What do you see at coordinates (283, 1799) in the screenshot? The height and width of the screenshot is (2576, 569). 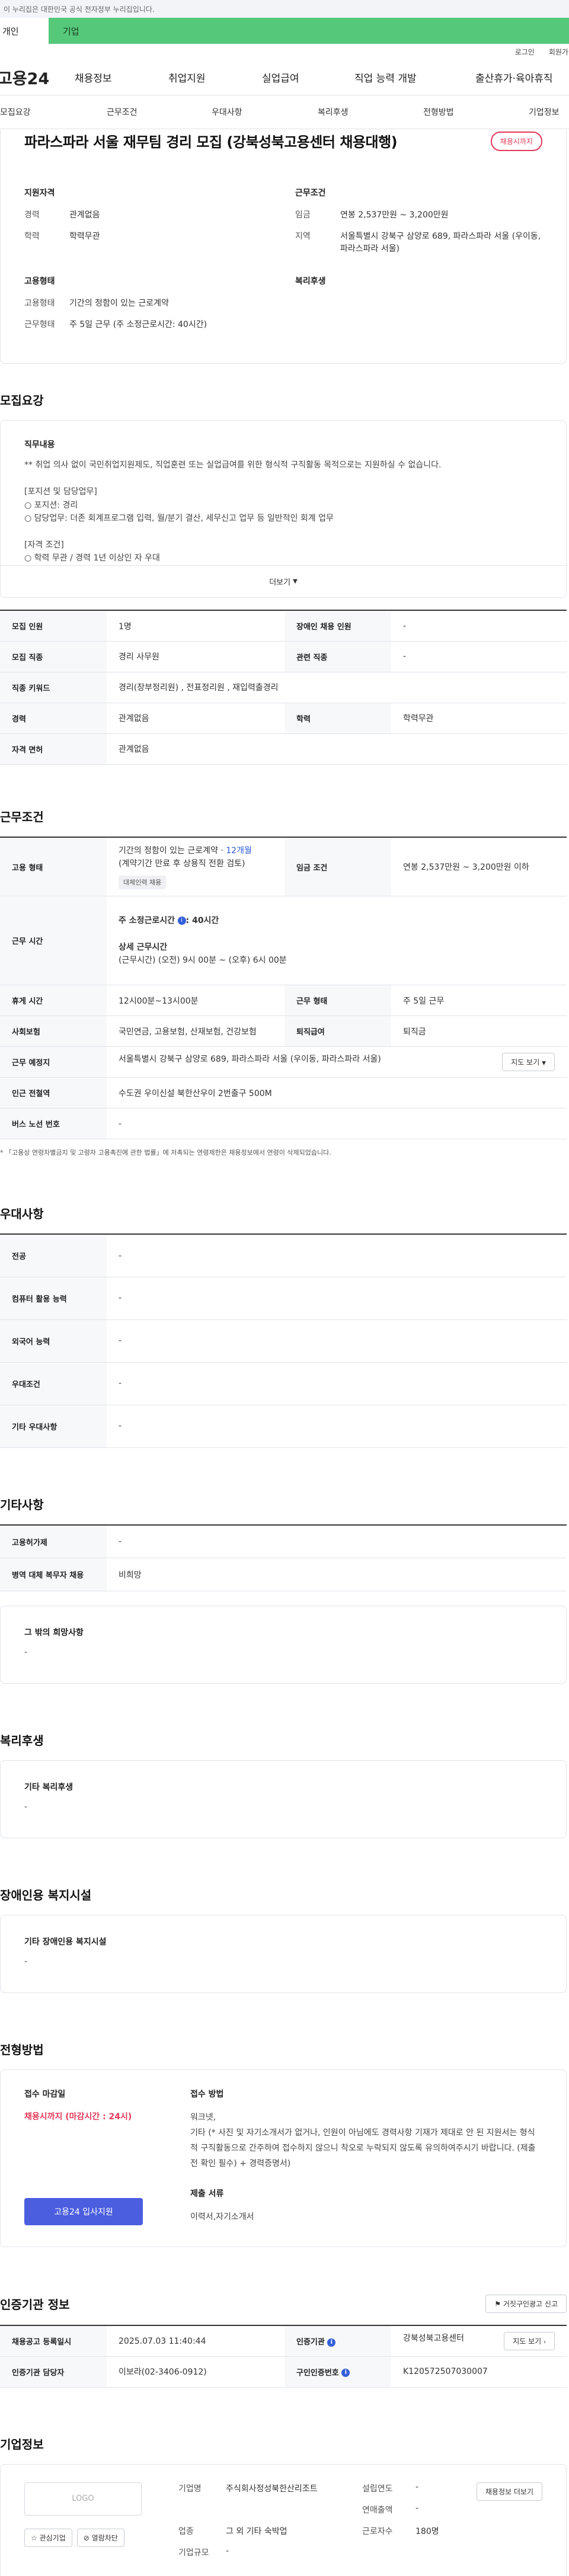 I see `welfare-box: 기타 복리후생 -` at bounding box center [283, 1799].